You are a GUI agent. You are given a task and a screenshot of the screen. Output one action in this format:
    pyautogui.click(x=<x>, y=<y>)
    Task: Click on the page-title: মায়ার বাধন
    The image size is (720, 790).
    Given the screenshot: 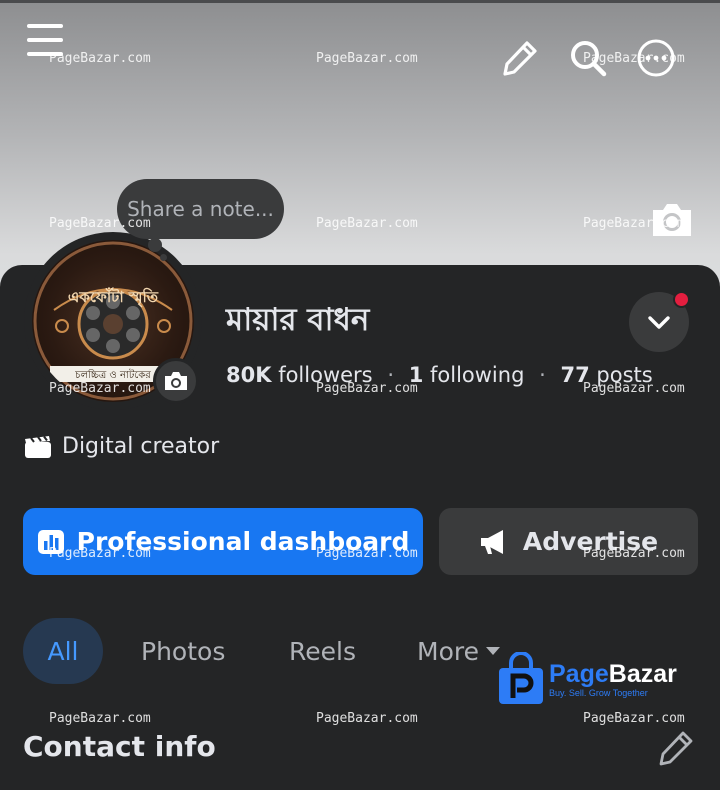 What is the action you would take?
    pyautogui.click(x=298, y=320)
    